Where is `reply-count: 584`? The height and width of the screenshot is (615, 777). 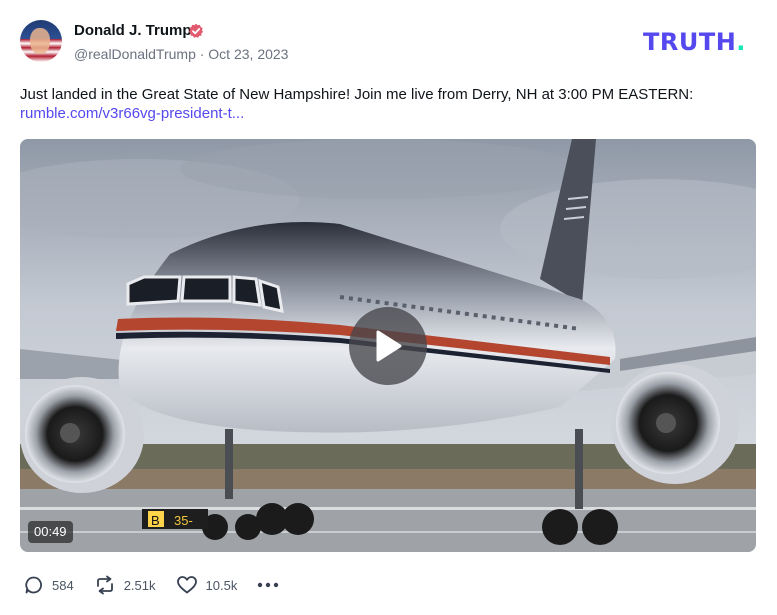
reply-count: 584 is located at coordinates (63, 585).